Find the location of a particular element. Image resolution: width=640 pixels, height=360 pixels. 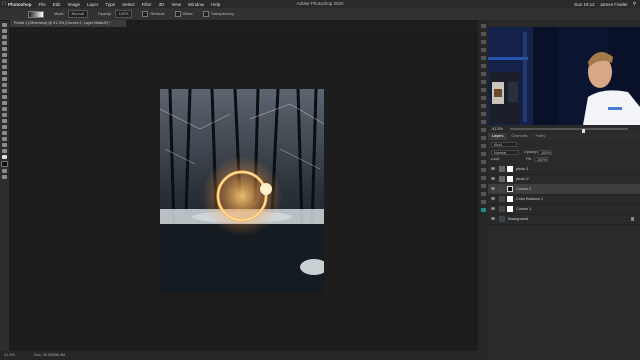

brush-panel-icon is located at coordinates (483, 42).